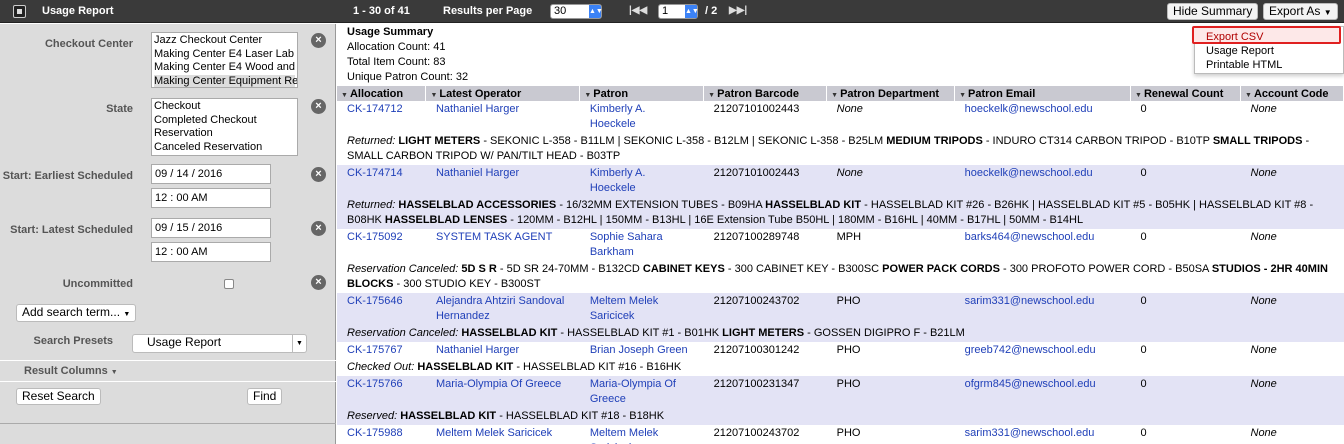 This screenshot has width=1344, height=444. Describe the element at coordinates (390, 32) in the screenshot. I see `summary-title: Usage Summary` at that location.